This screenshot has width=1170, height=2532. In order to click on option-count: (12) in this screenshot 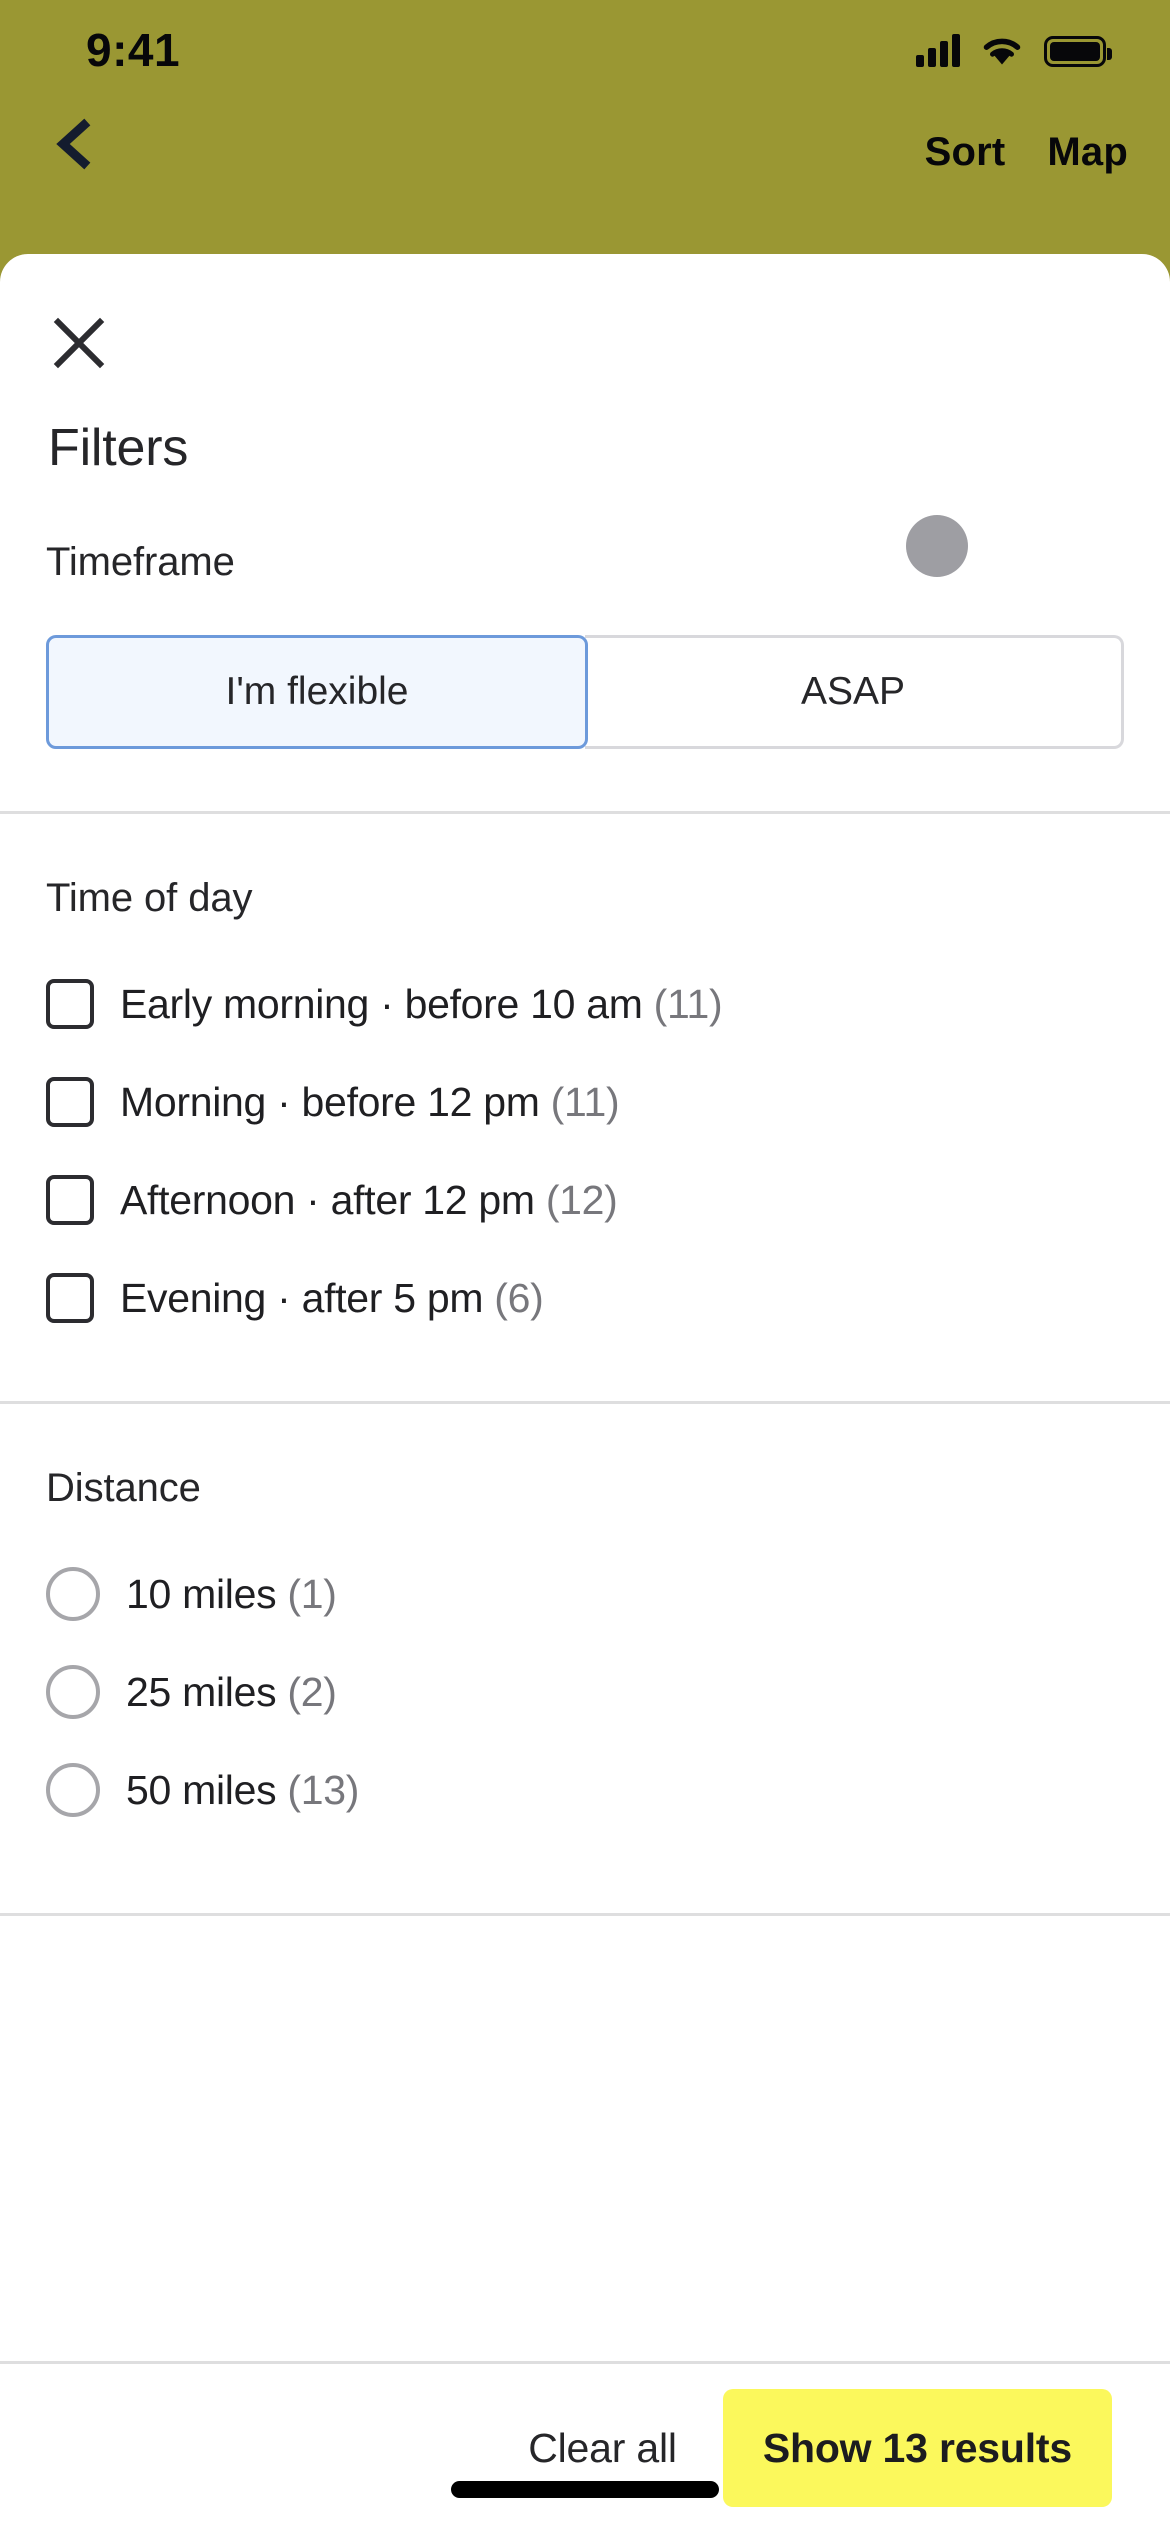, I will do `click(581, 1199)`.